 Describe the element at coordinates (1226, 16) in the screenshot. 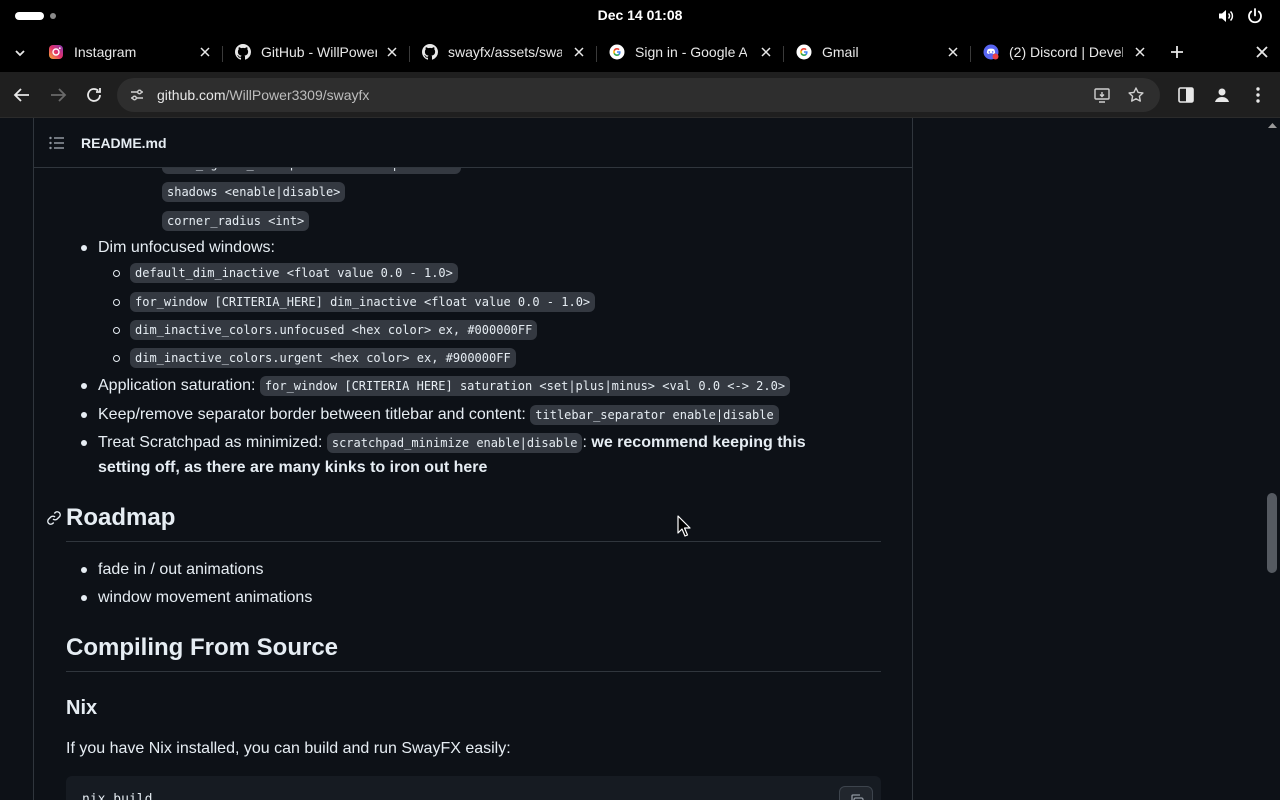

I see `volume-icon` at that location.